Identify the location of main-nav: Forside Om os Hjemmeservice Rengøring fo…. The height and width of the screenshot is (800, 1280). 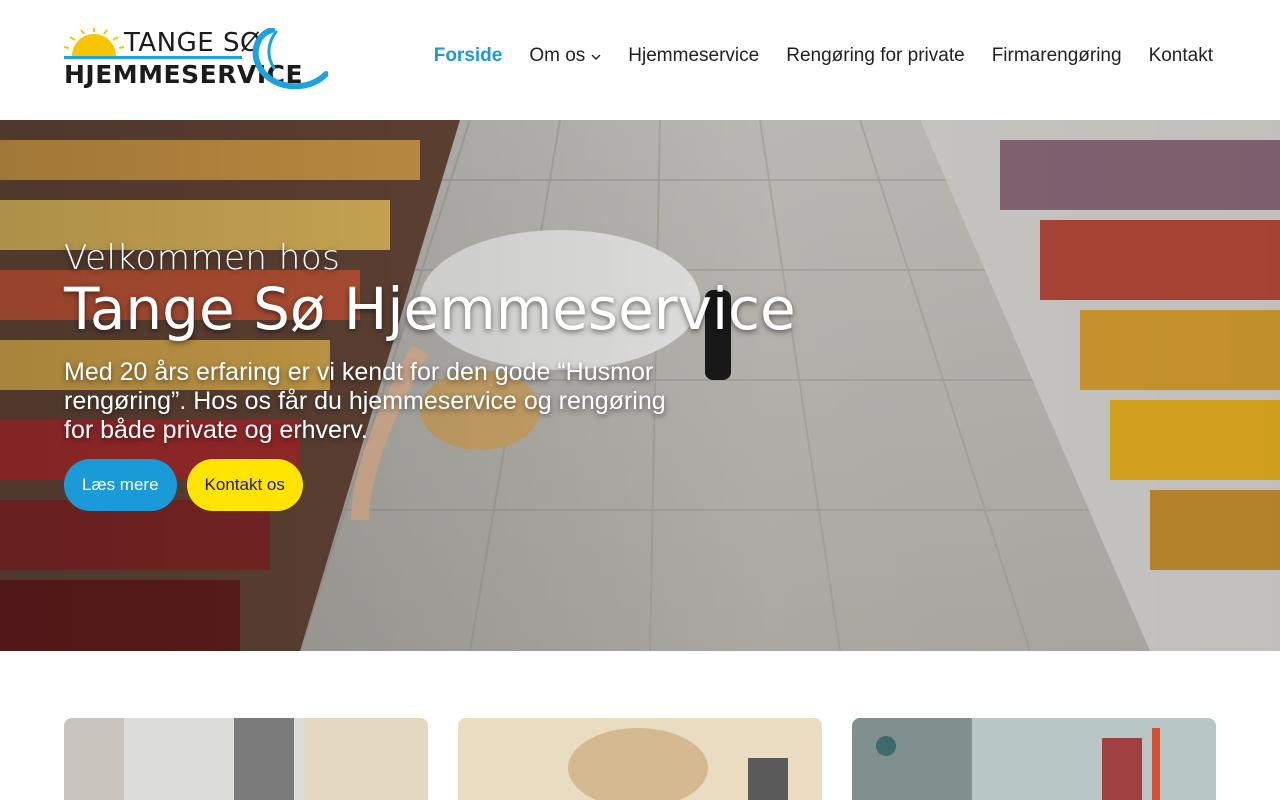
(810, 56).